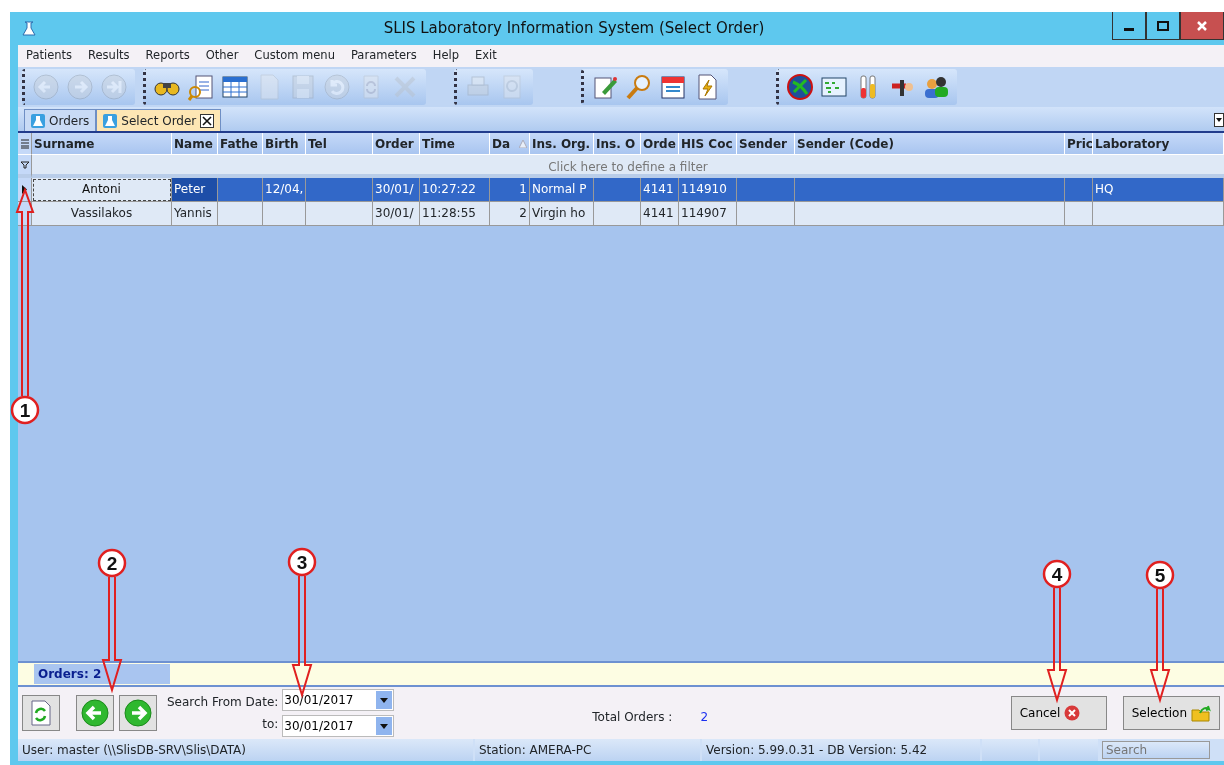 This screenshot has height=765, width=1224. I want to click on forward-button, so click(138, 713).